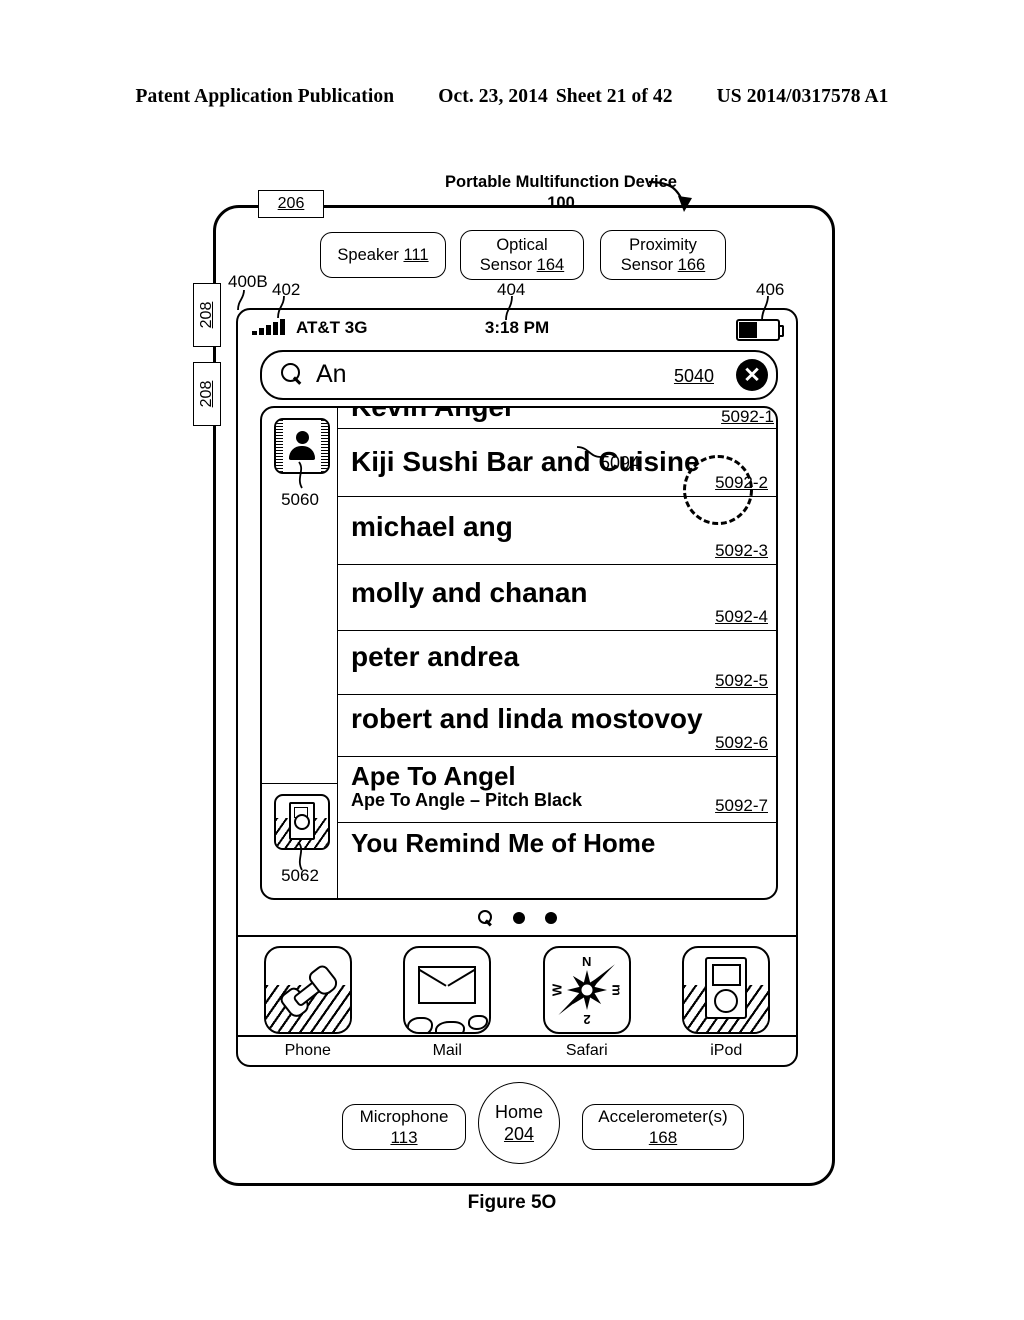  I want to click on microphone-label: Microphone, so click(404, 1116).